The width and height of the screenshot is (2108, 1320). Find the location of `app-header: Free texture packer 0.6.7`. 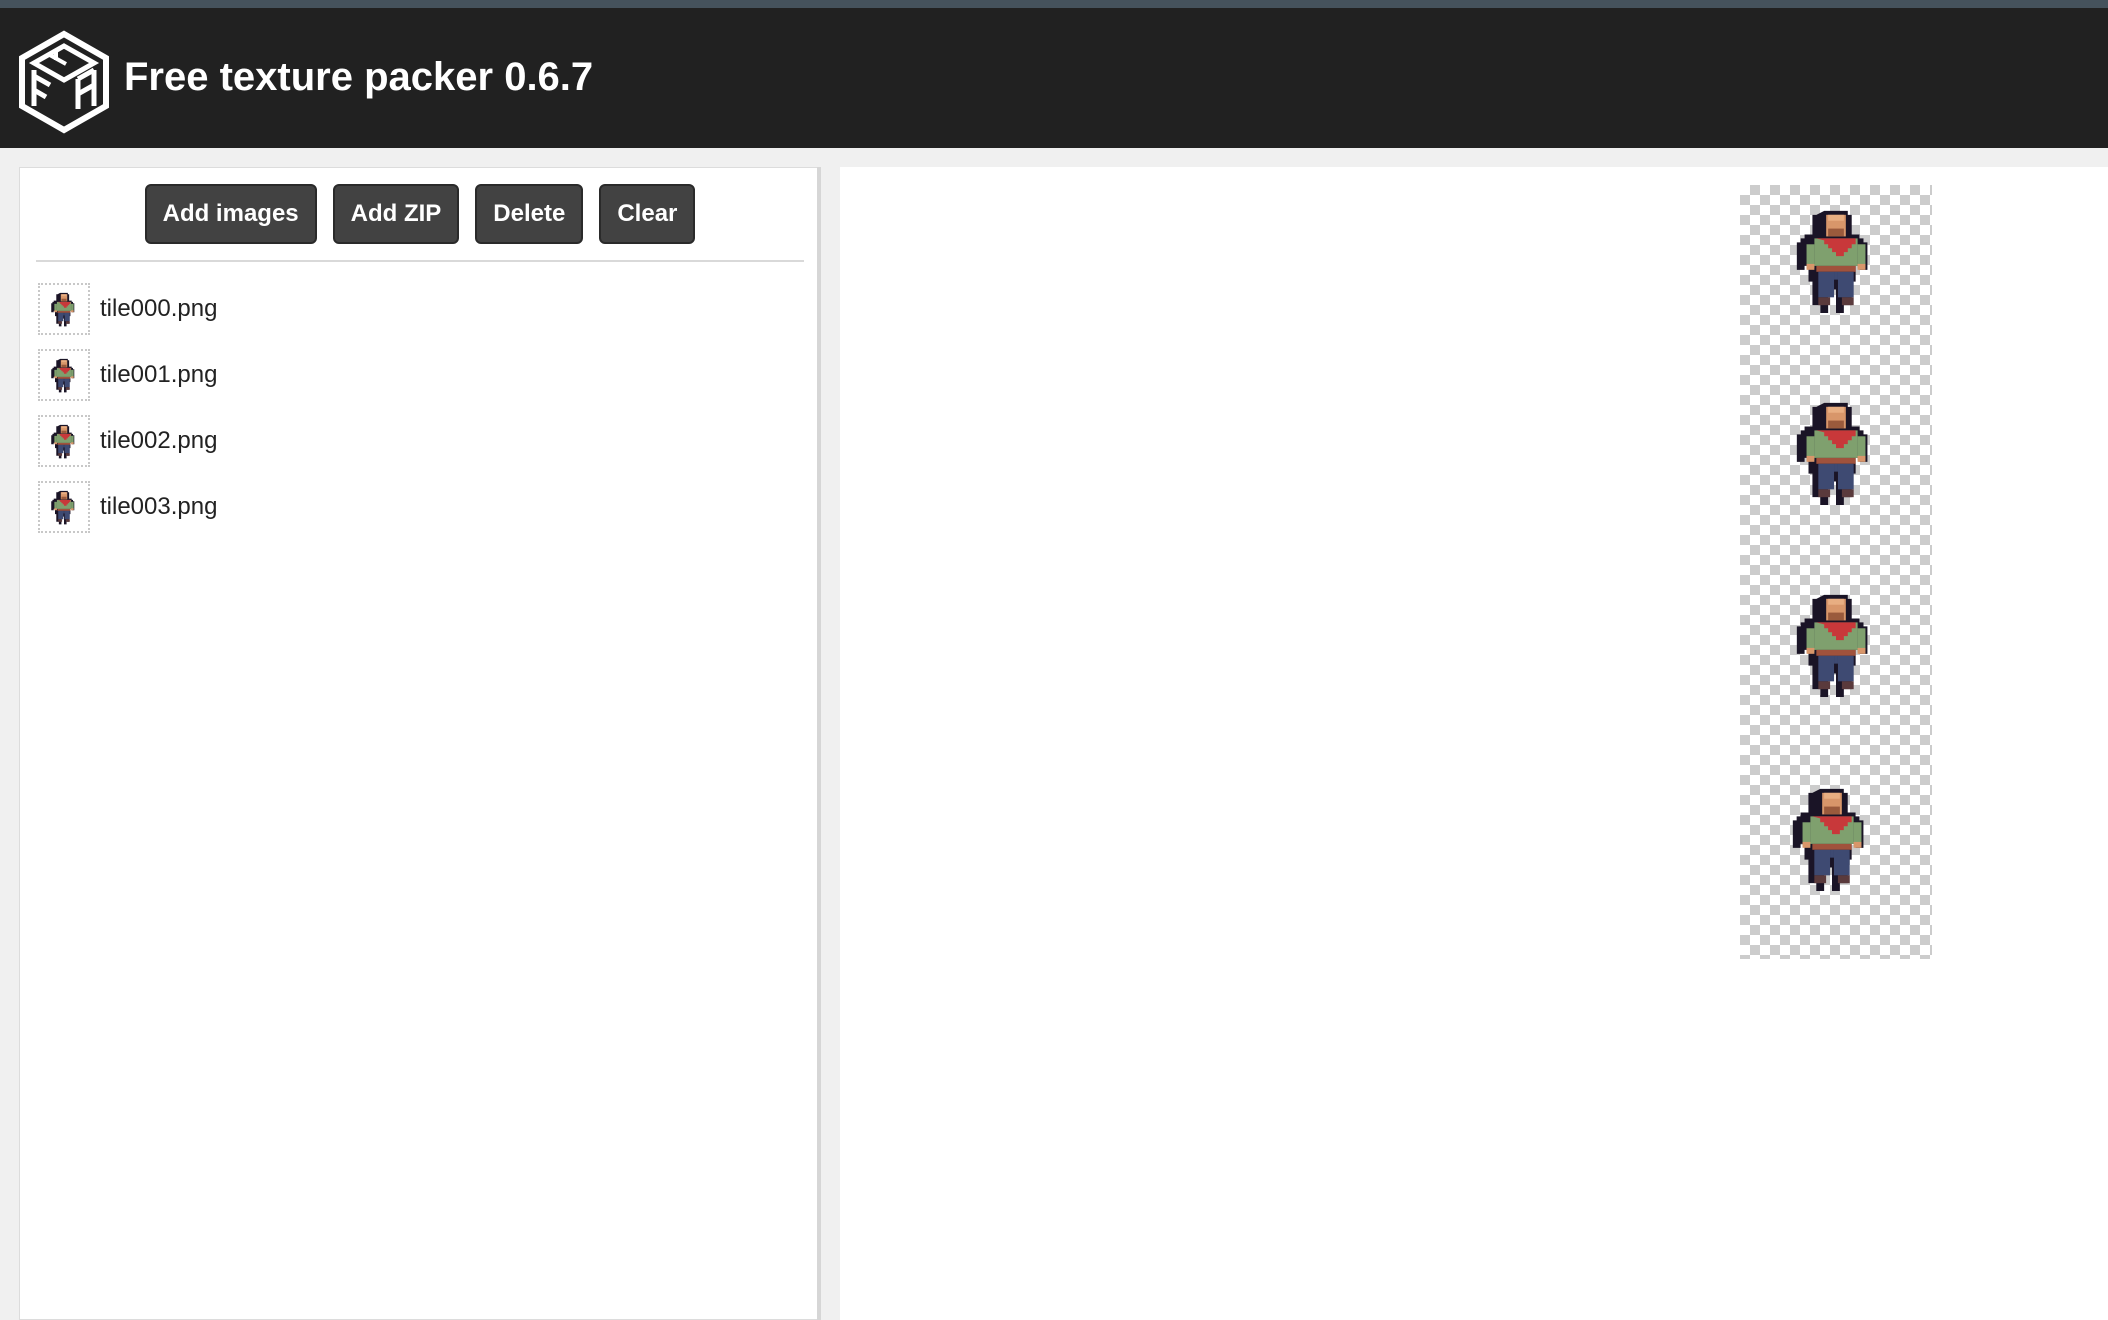

app-header: Free texture packer 0.6.7 is located at coordinates (1054, 78).